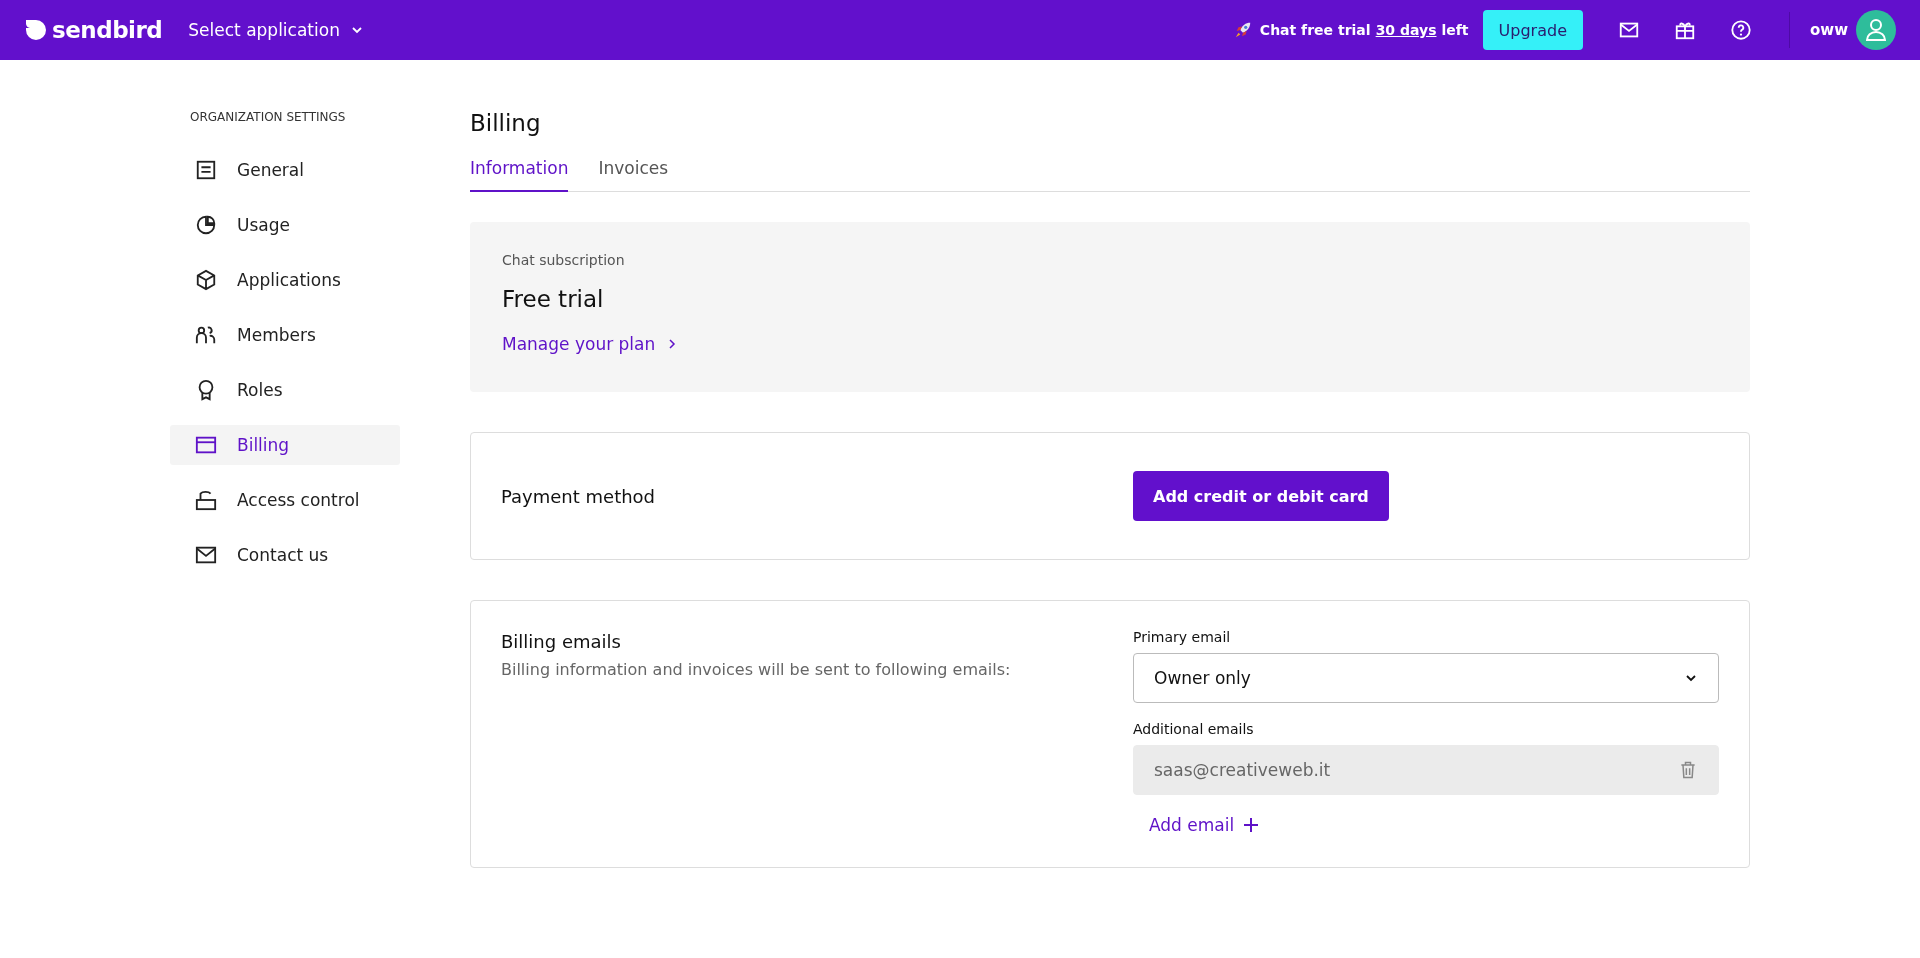 This screenshot has height=958, width=1920. Describe the element at coordinates (285, 335) in the screenshot. I see `sidebar-item: Members` at that location.